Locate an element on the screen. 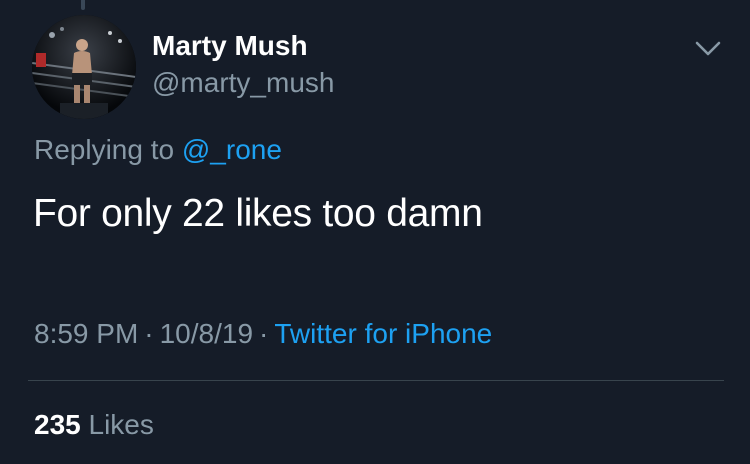  likes-stat: 235 Likes is located at coordinates (94, 425).